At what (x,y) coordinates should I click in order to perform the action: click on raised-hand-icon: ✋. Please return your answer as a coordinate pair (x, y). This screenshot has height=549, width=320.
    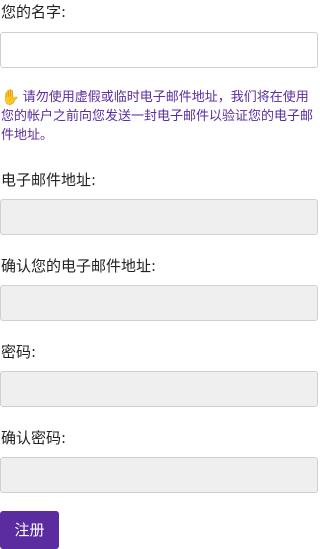
    Looking at the image, I should click on (10, 97).